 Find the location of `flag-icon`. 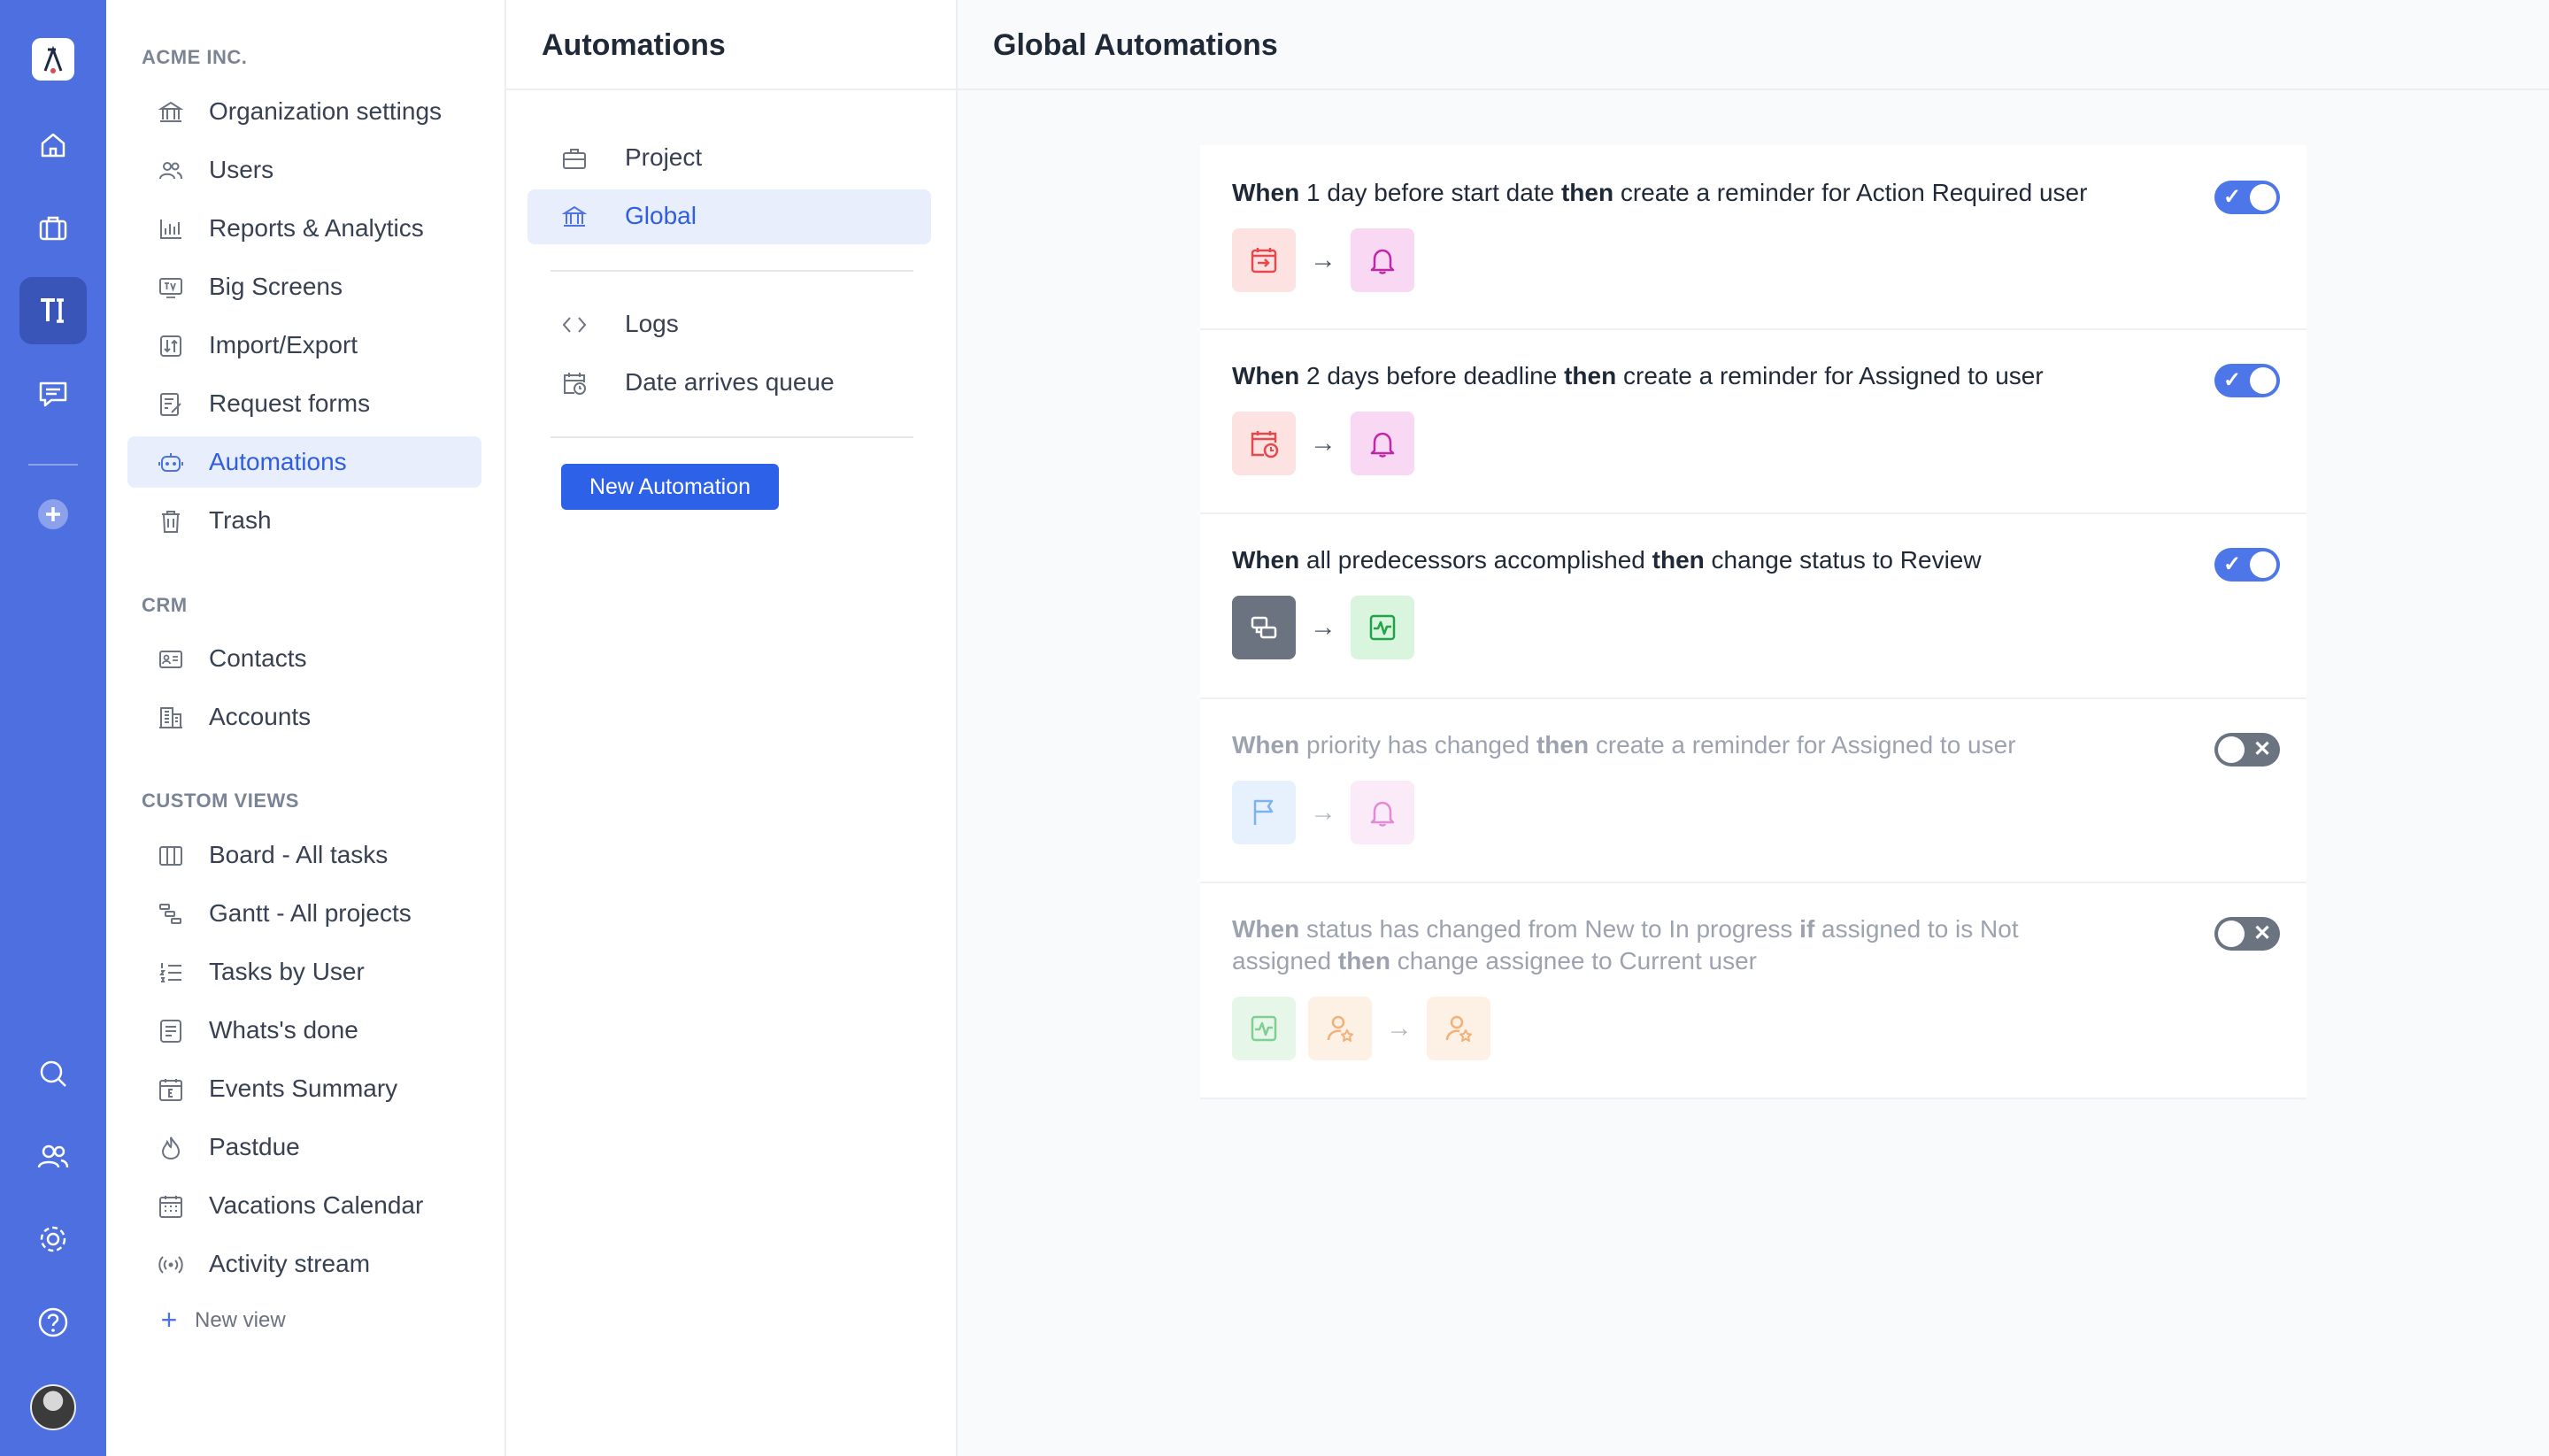

flag-icon is located at coordinates (1264, 812).